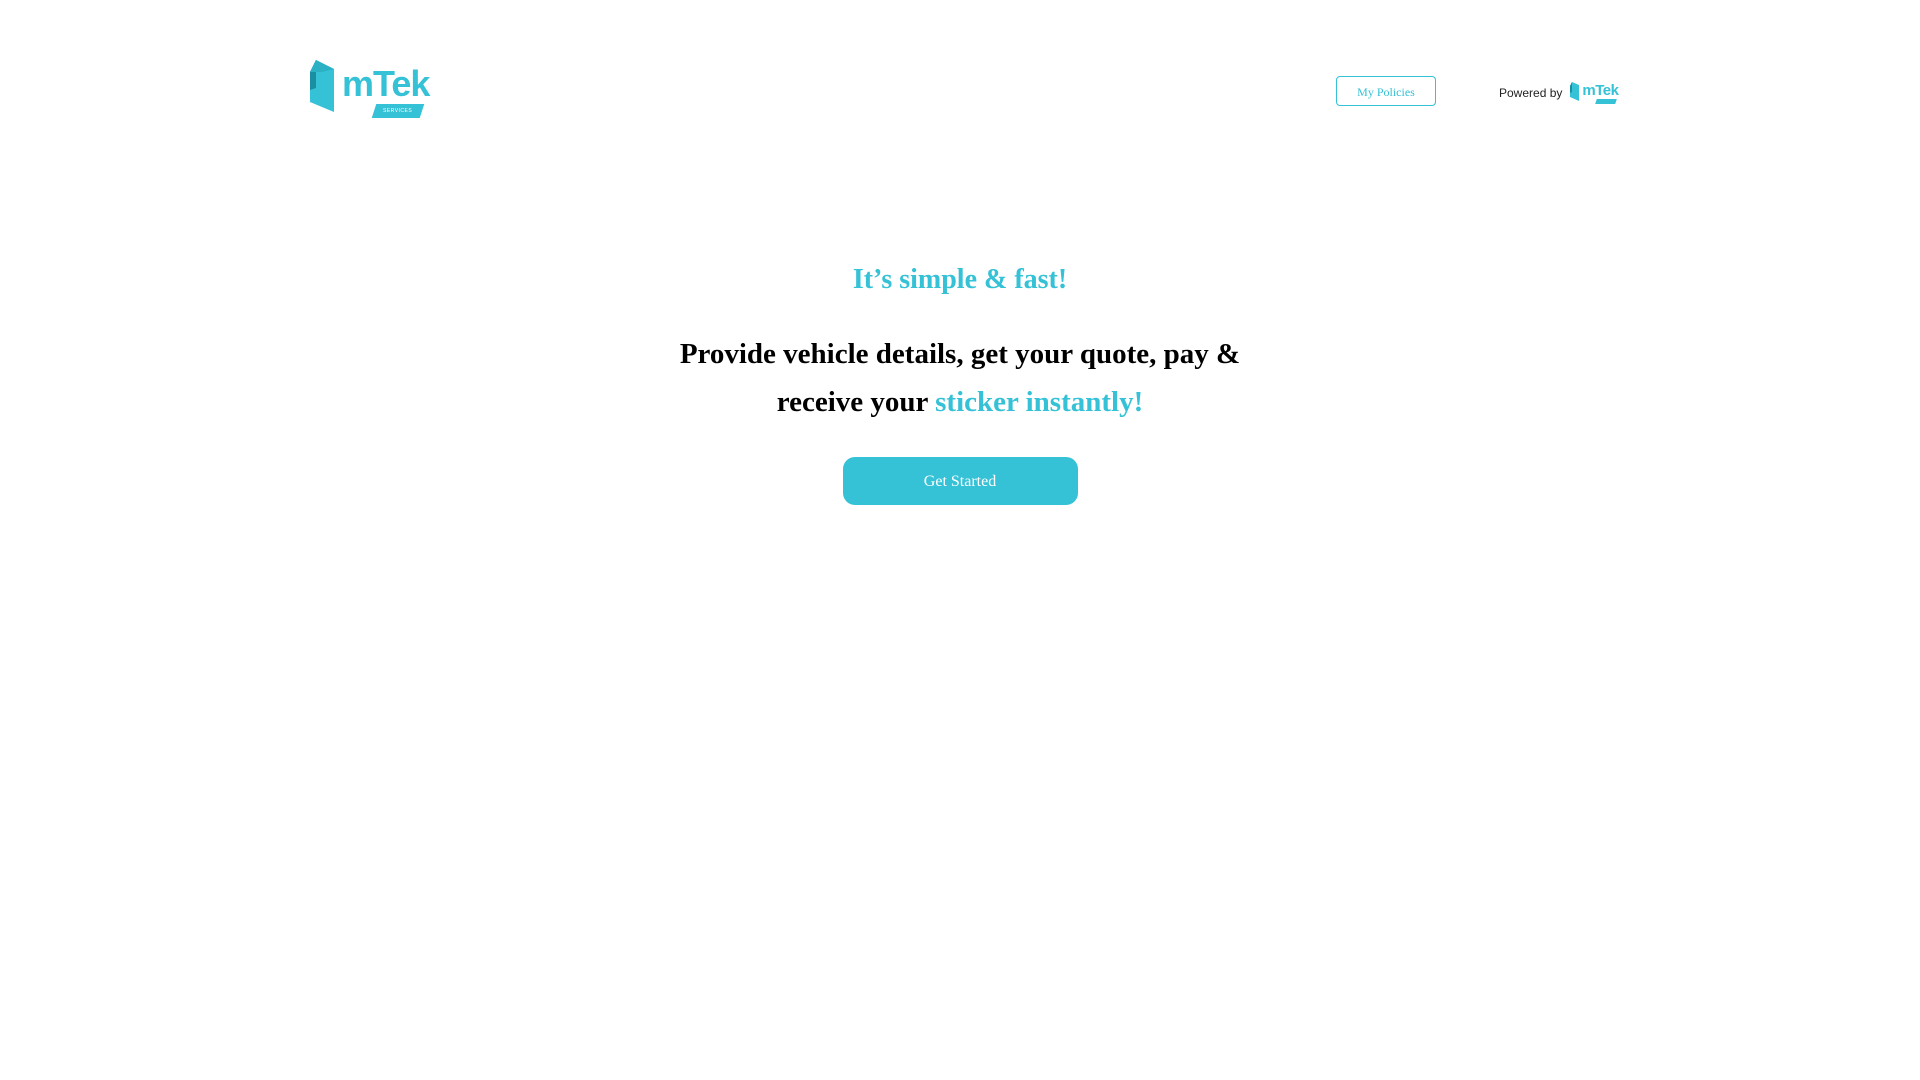 Image resolution: width=1920 pixels, height=1080 pixels. Describe the element at coordinates (1606, 101) in the screenshot. I see `powered-by-logo-tag` at that location.